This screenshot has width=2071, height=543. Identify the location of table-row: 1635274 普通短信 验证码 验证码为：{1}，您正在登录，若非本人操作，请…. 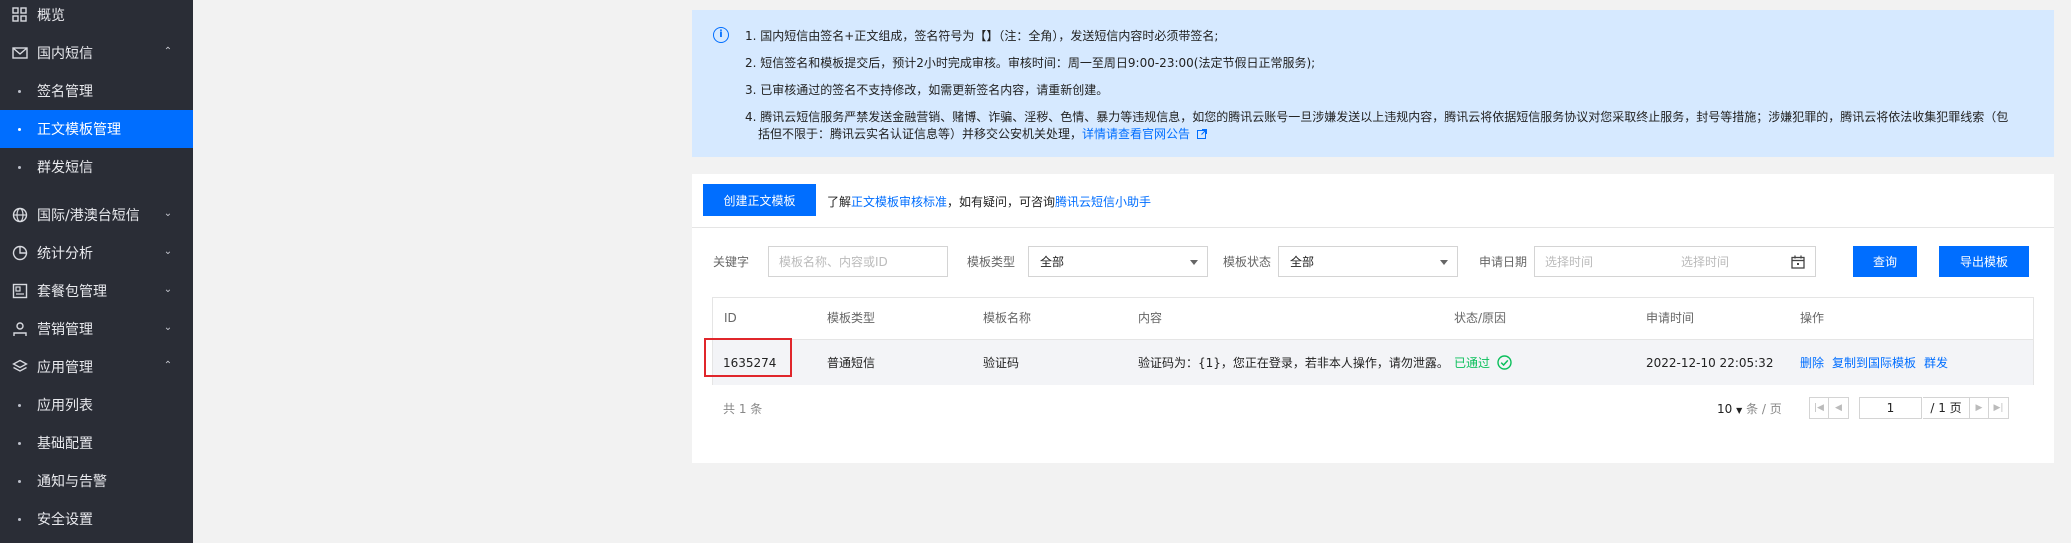
(1373, 362).